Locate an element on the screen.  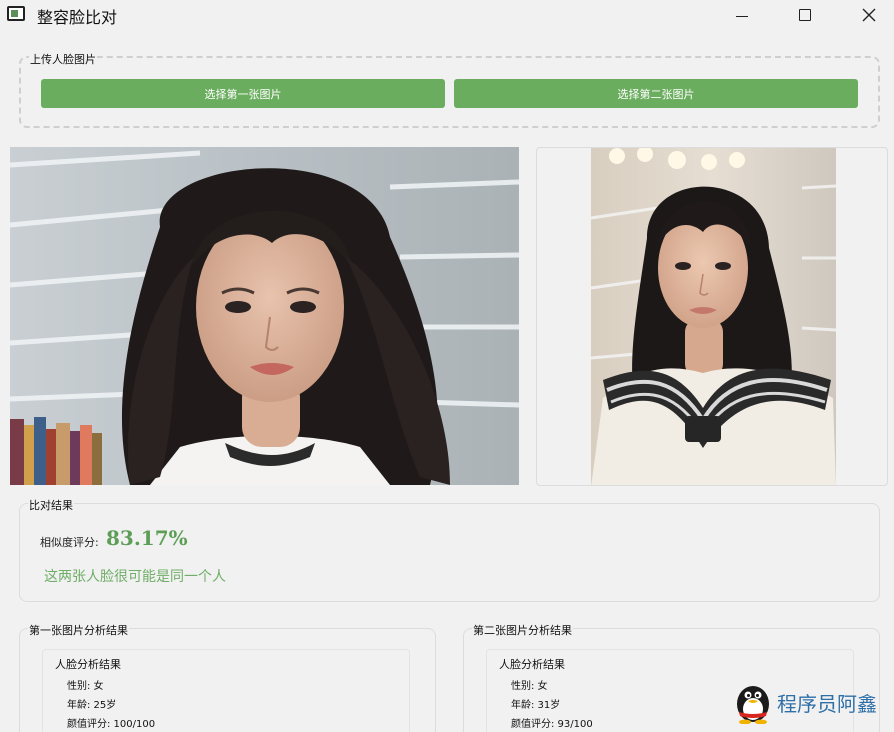
minimize-icon is located at coordinates (742, 16).